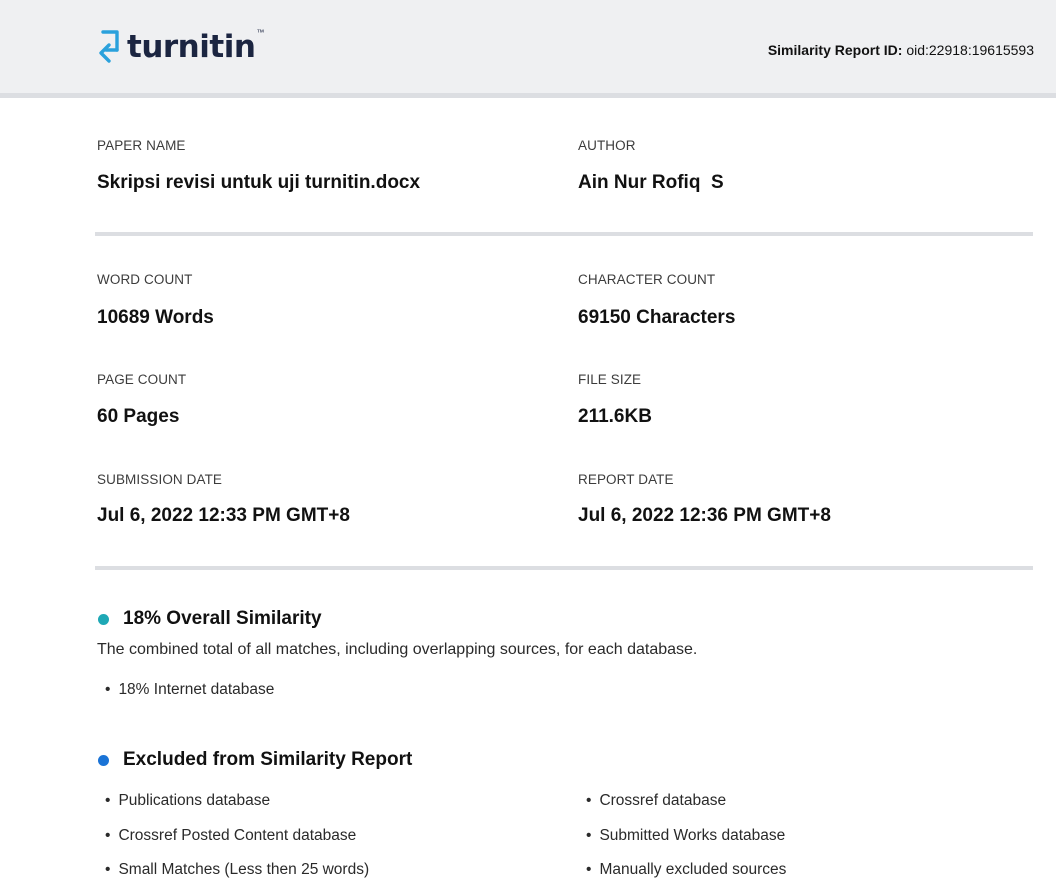  I want to click on excluded-title-text: Excluded from Similarity Report, so click(268, 759).